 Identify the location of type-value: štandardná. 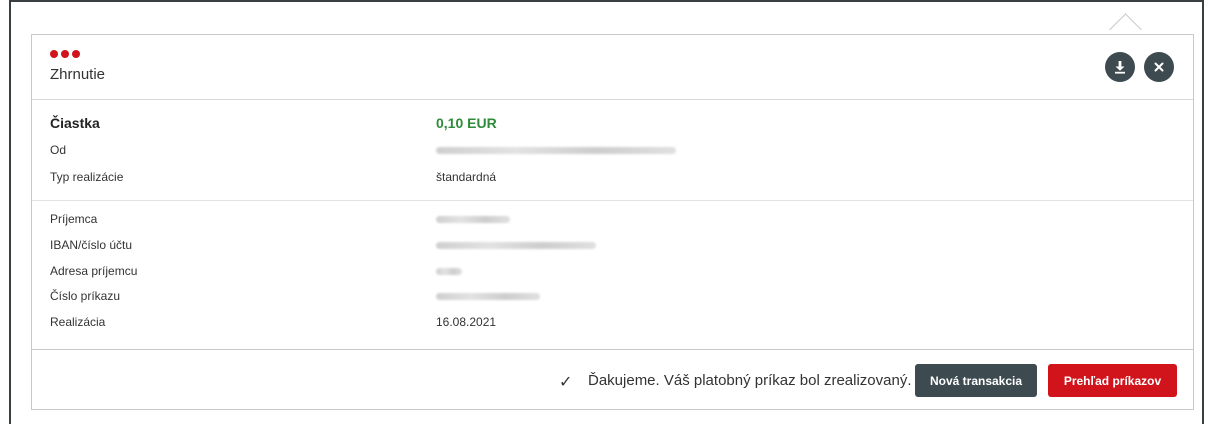
(466, 177).